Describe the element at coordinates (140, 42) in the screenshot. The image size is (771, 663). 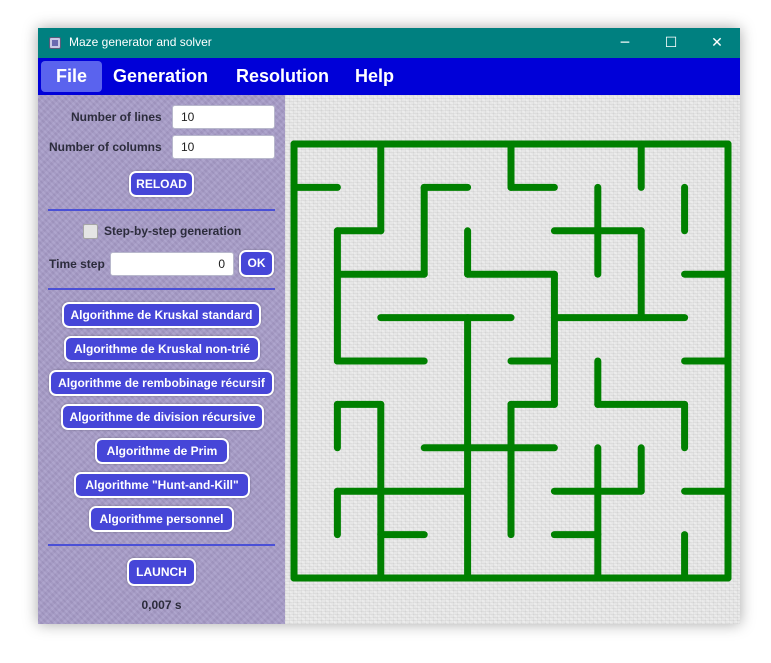
I see `window-title: Maze generator and solver` at that location.